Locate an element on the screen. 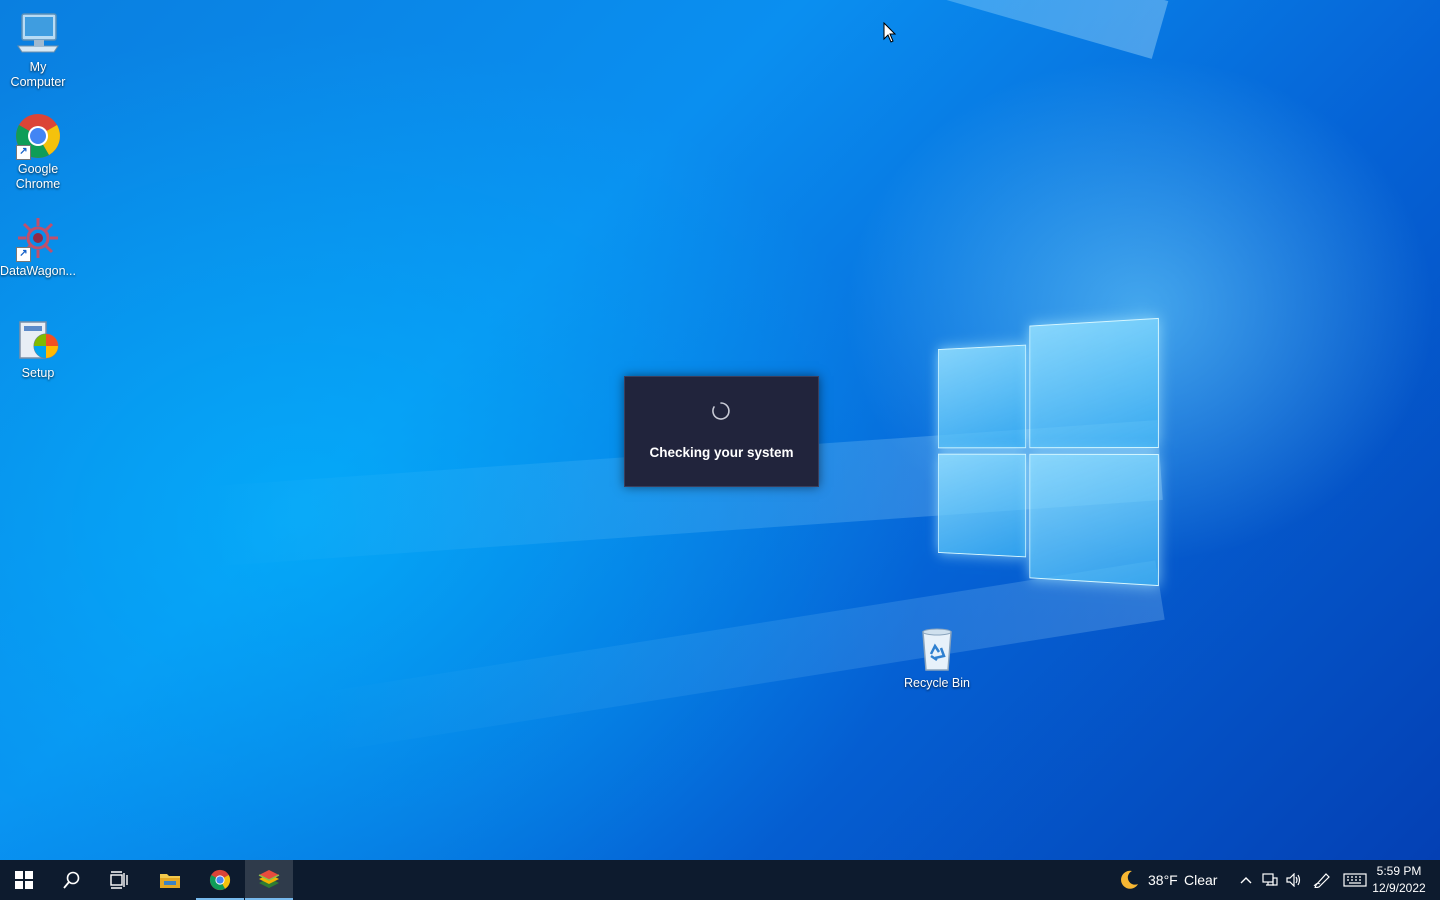 The height and width of the screenshot is (900, 1440). desktop-icon-my-computer: My Computer is located at coordinates (38, 50).